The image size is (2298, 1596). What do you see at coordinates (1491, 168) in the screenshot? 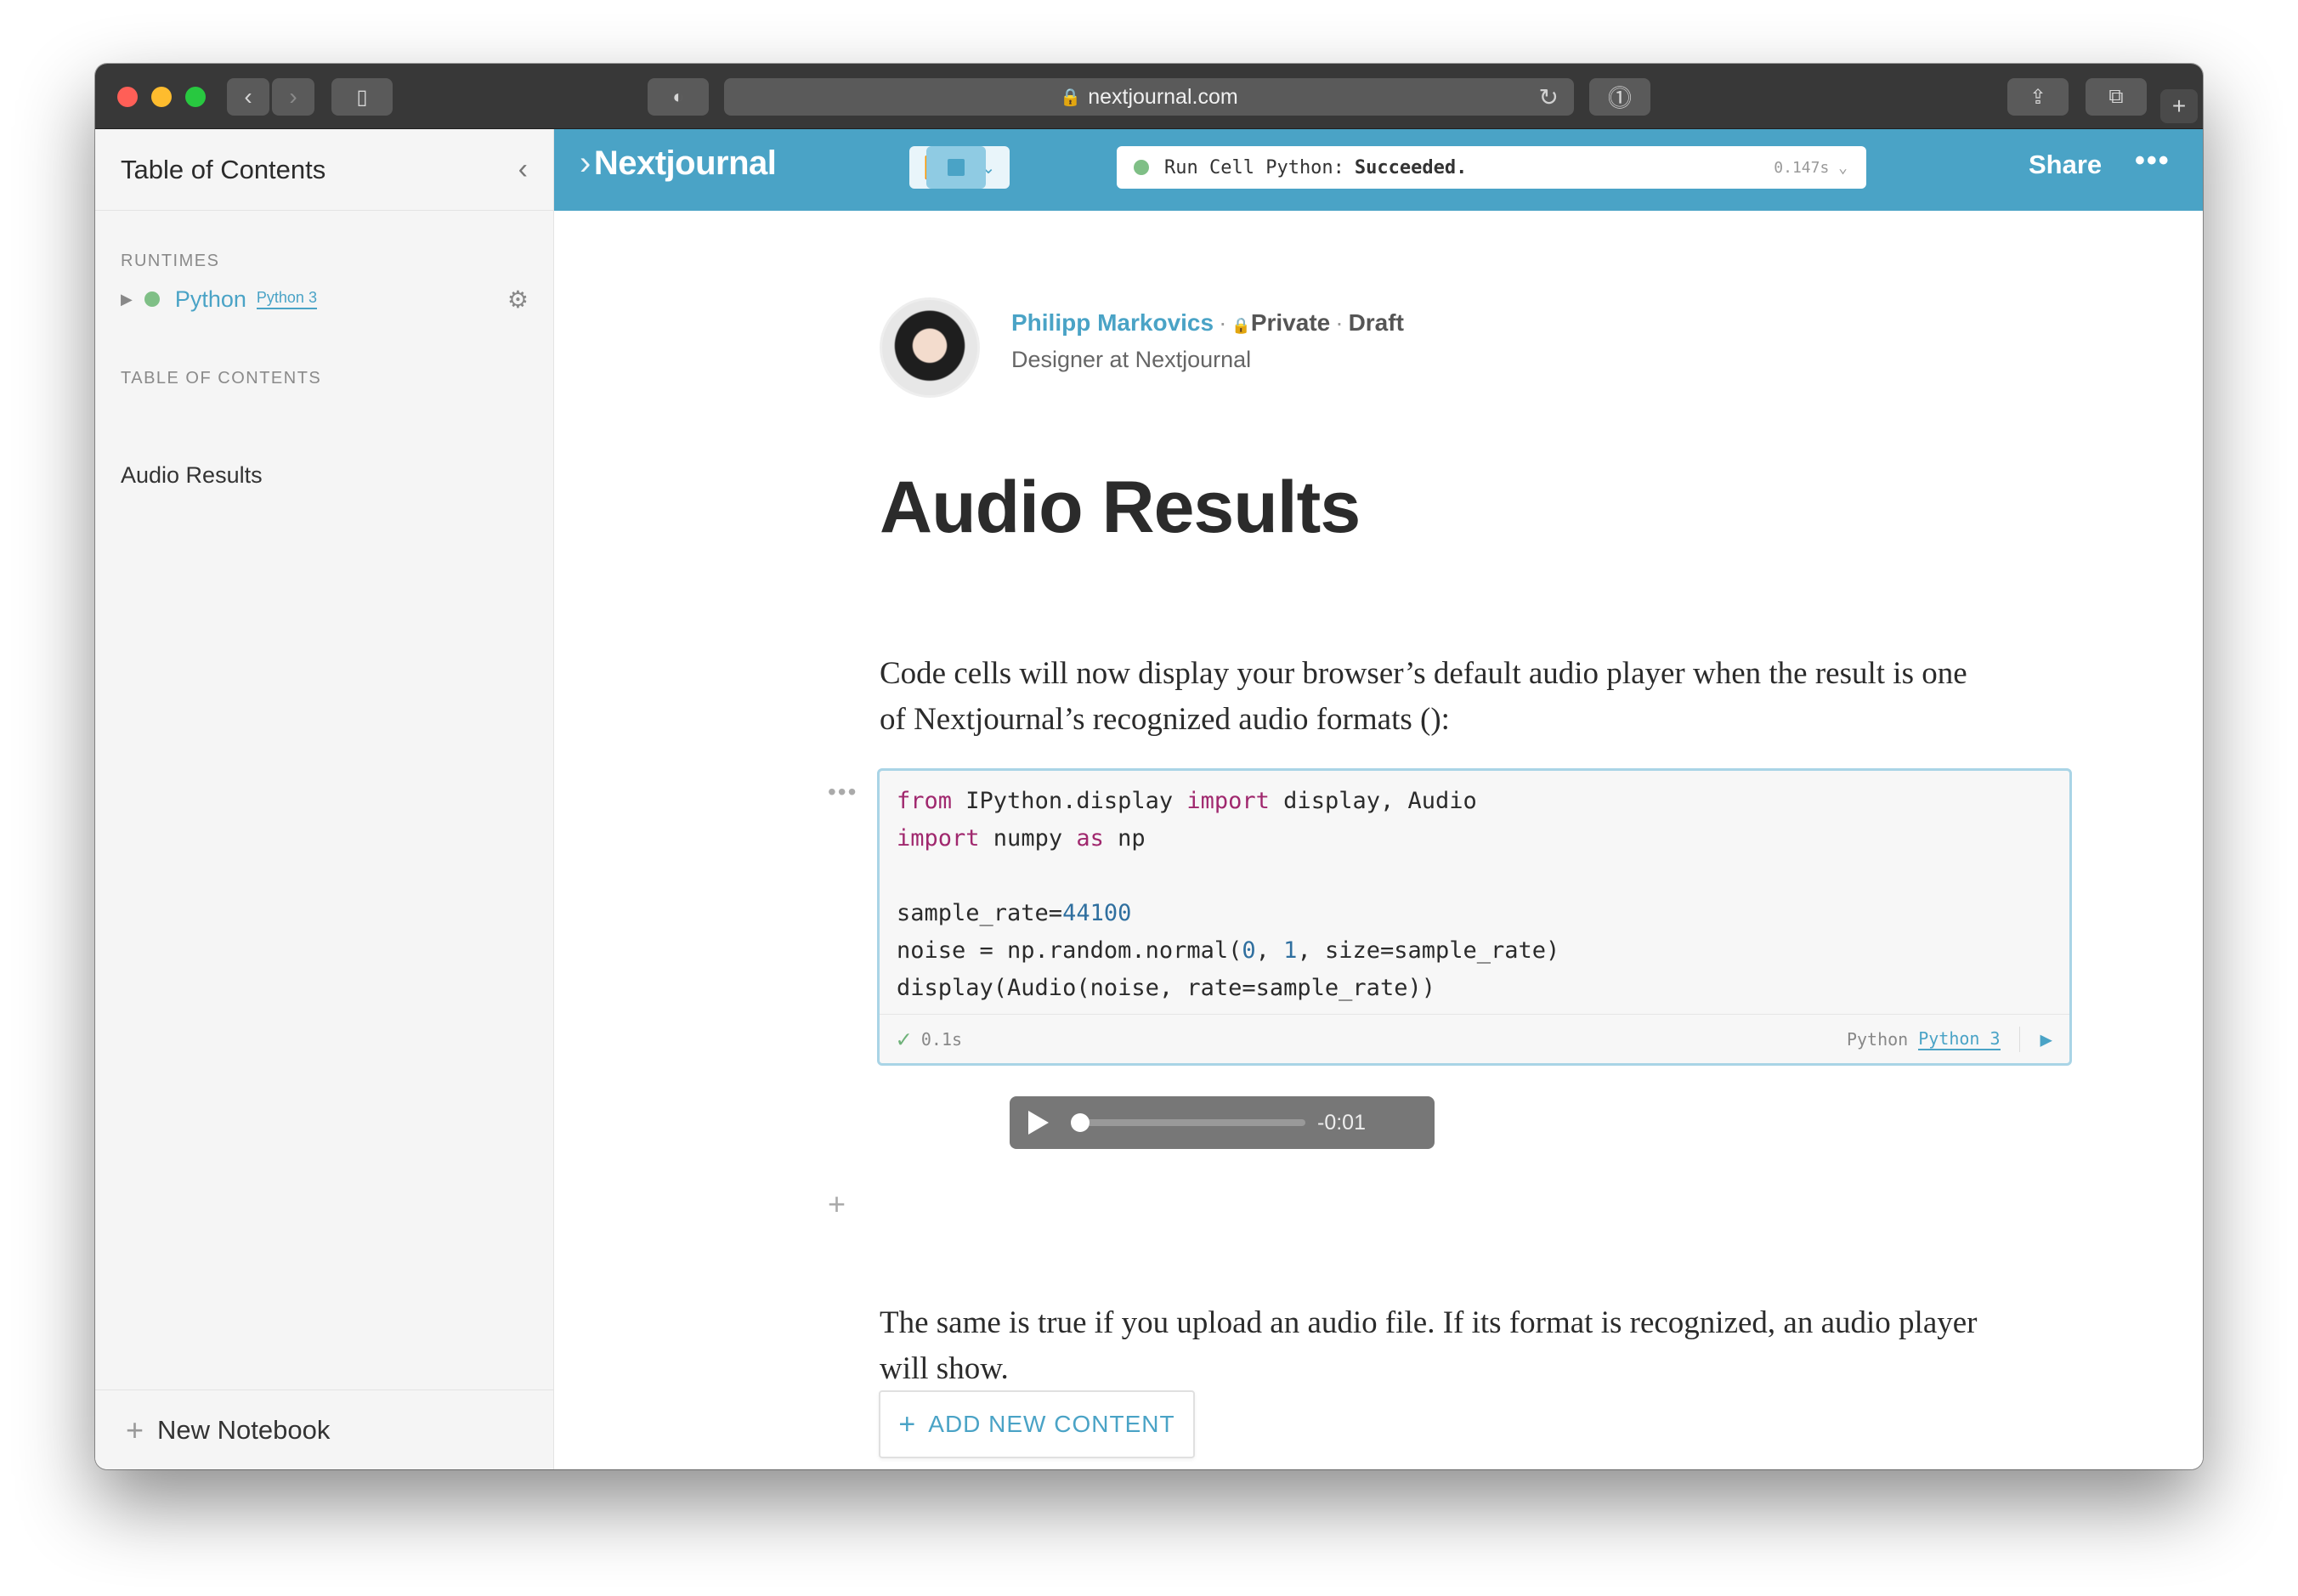
I see `run-status-bar: Run Cell Python: Succeeded. 0.147s ⌄` at bounding box center [1491, 168].